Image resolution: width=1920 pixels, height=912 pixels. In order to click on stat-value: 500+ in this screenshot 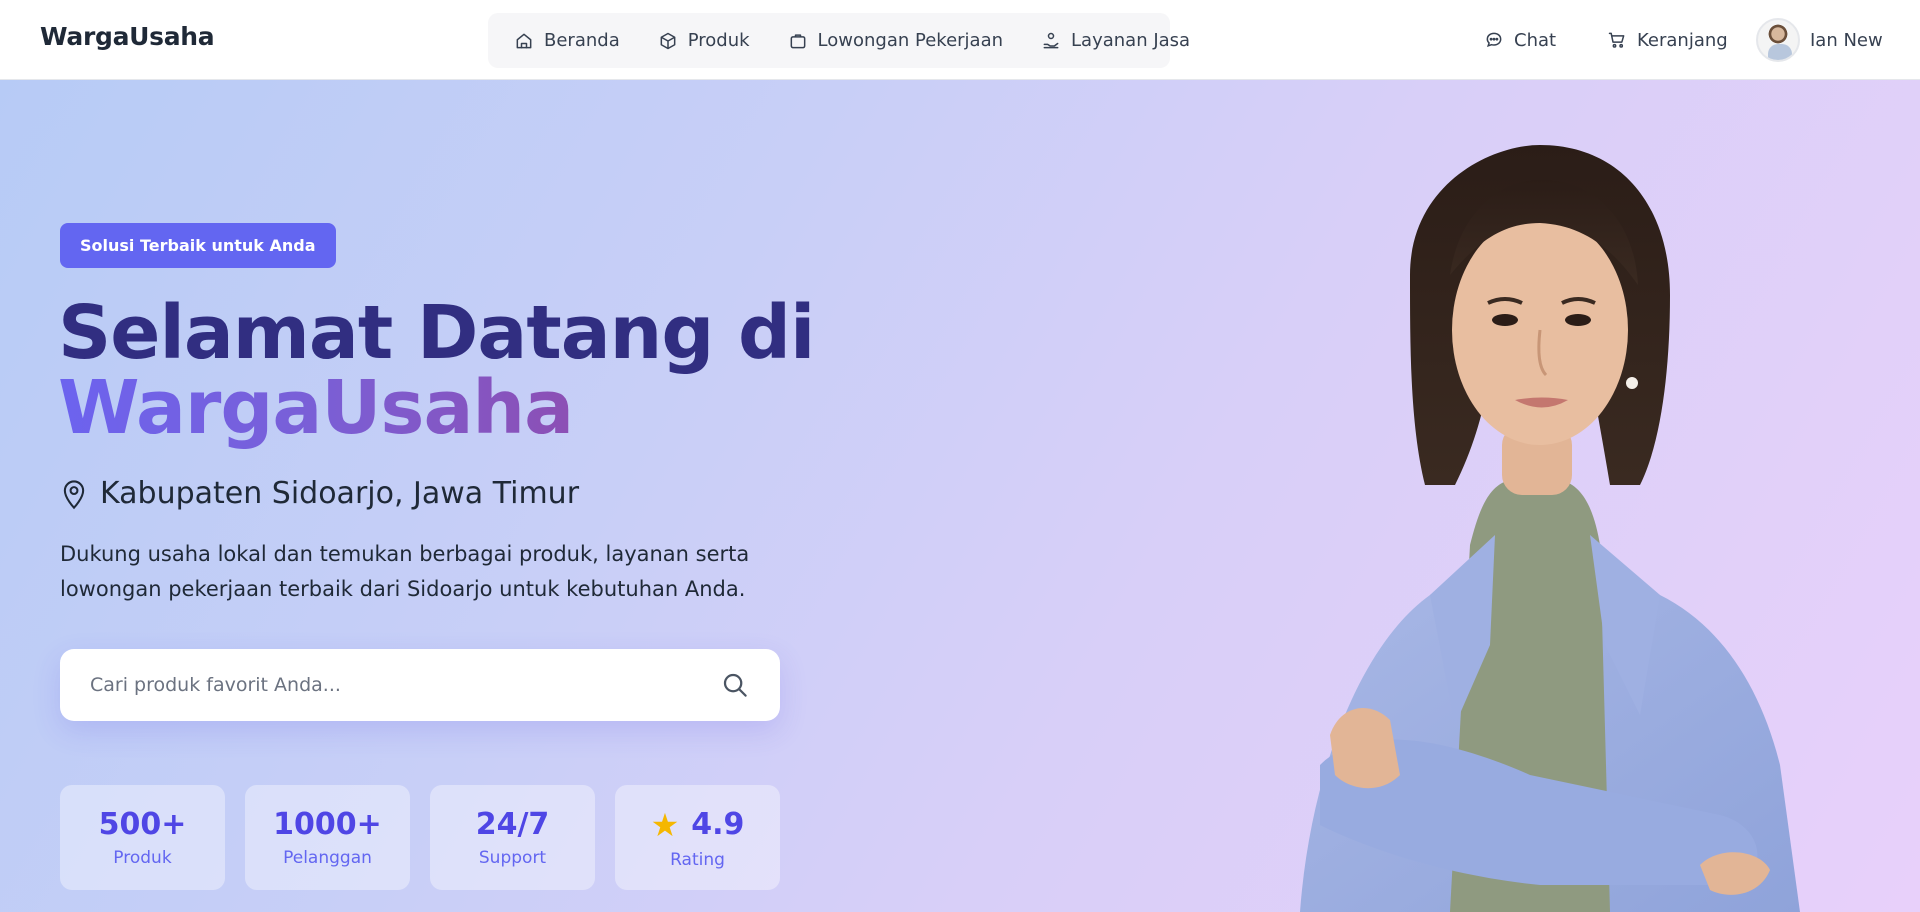, I will do `click(142, 824)`.